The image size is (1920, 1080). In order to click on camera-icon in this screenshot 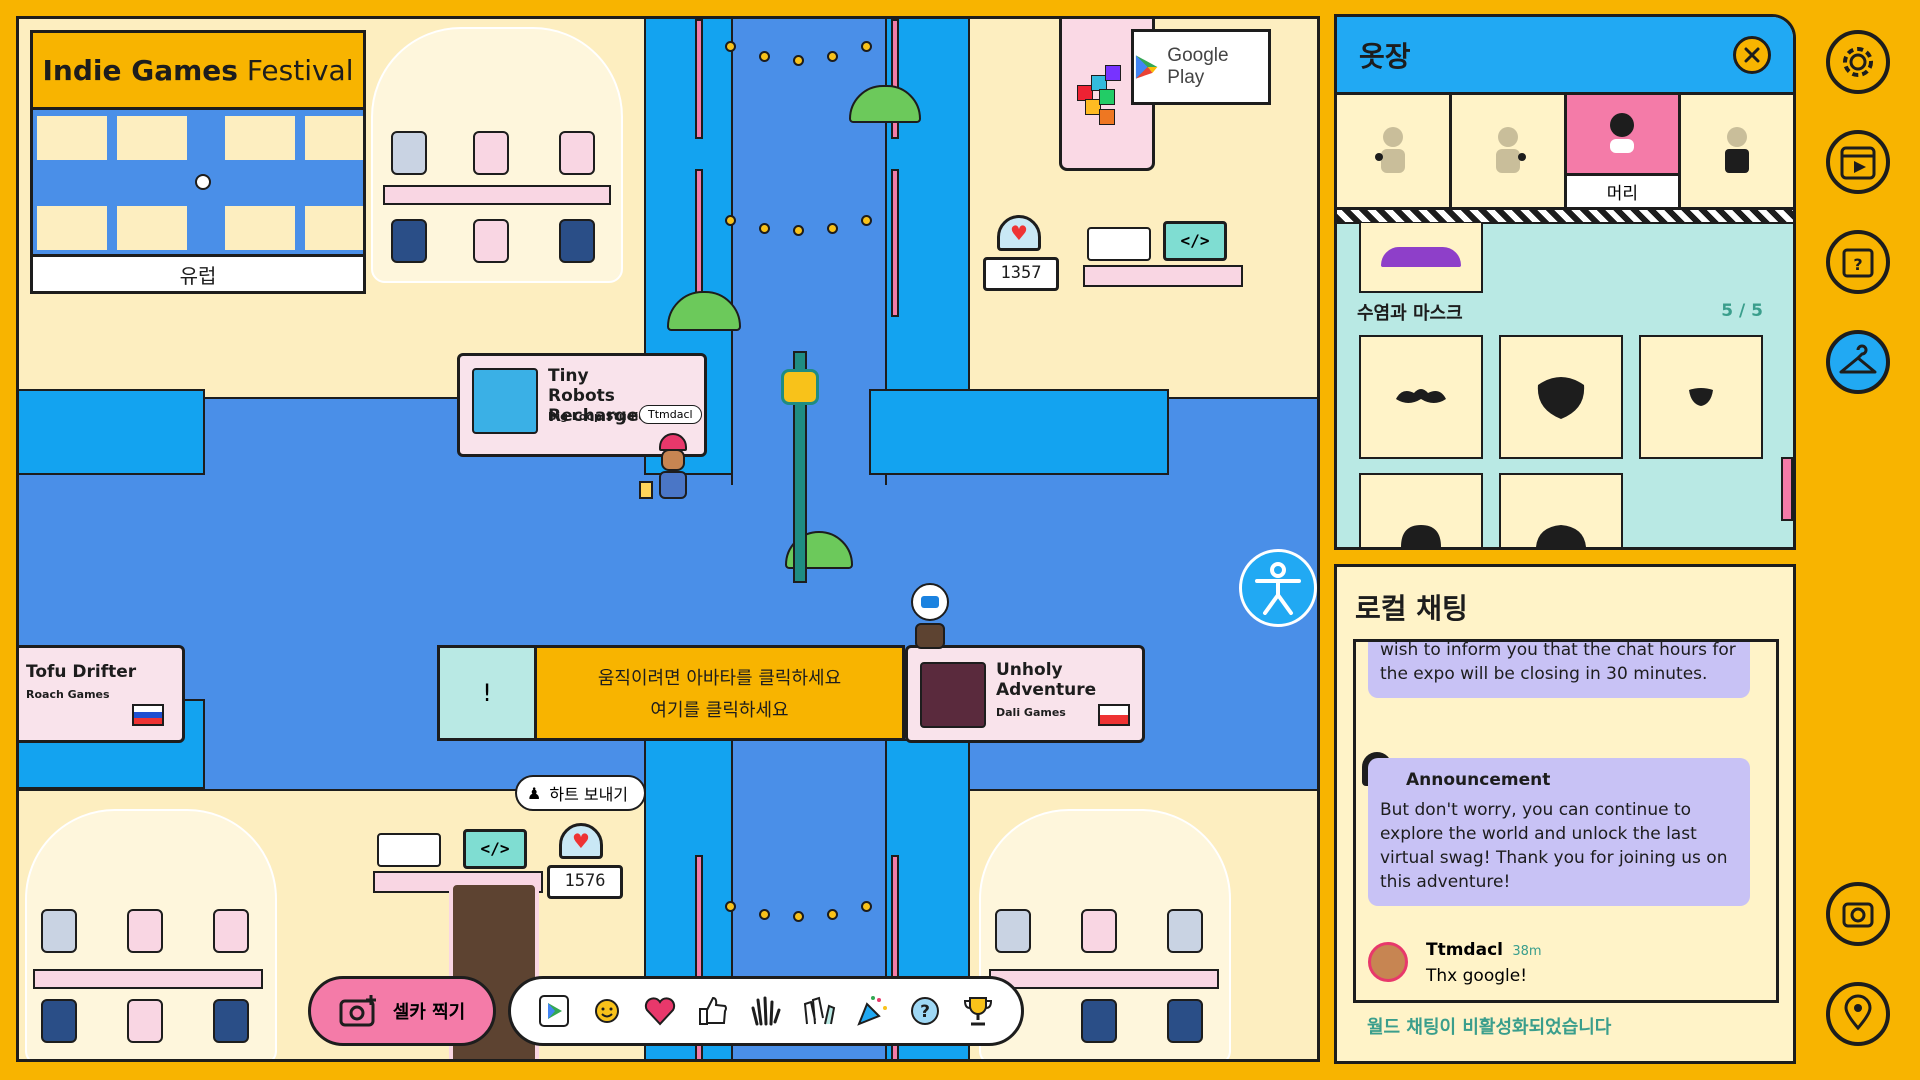, I will do `click(357, 1011)`.